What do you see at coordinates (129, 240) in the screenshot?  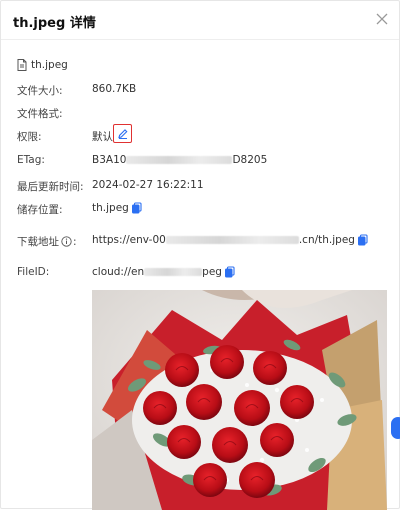 I see `download-prefix: https://env-00` at bounding box center [129, 240].